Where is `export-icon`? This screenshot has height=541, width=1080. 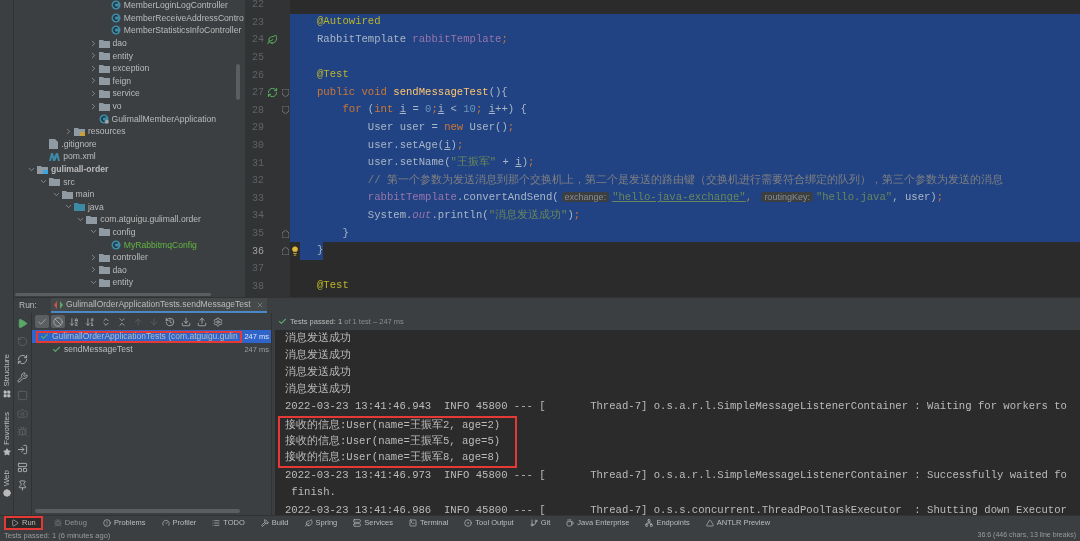
export-icon is located at coordinates (202, 321).